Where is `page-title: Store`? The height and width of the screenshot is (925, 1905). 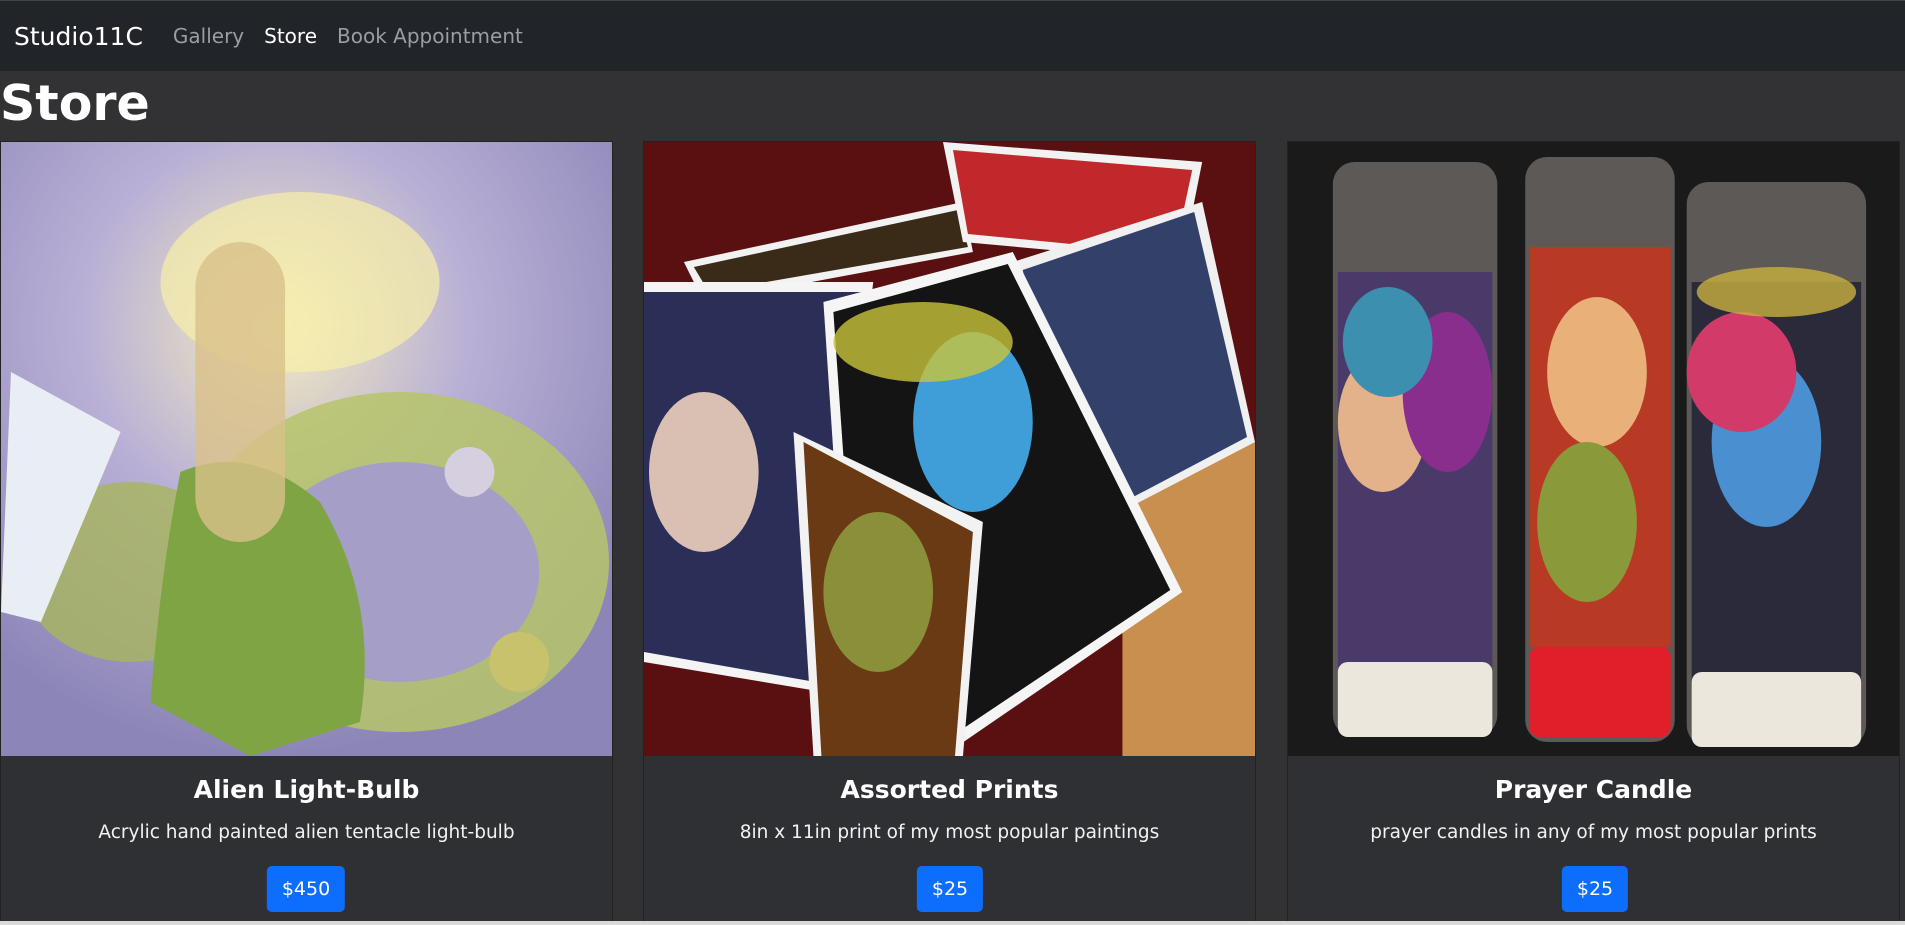 page-title: Store is located at coordinates (75, 103).